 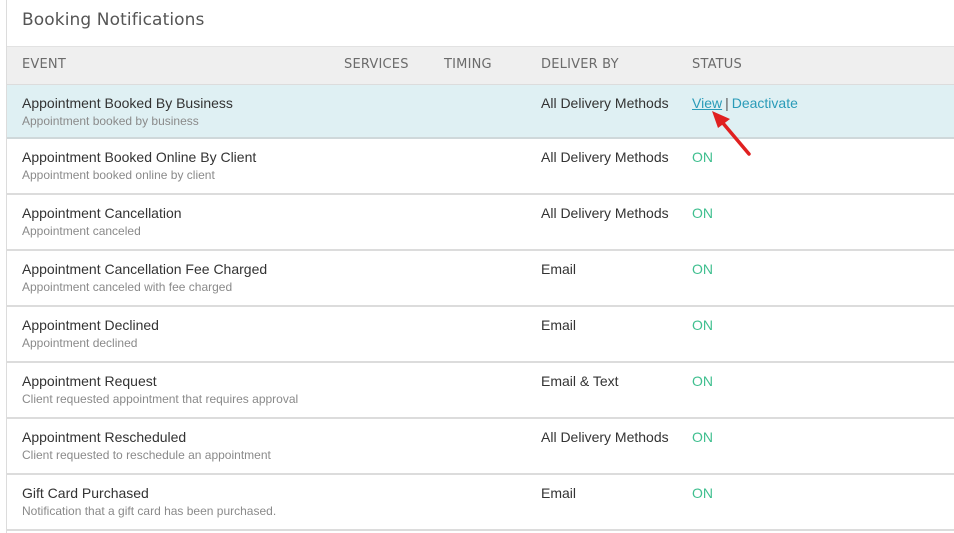 What do you see at coordinates (102, 213) in the screenshot?
I see `event-title: Appointment Cancellation` at bounding box center [102, 213].